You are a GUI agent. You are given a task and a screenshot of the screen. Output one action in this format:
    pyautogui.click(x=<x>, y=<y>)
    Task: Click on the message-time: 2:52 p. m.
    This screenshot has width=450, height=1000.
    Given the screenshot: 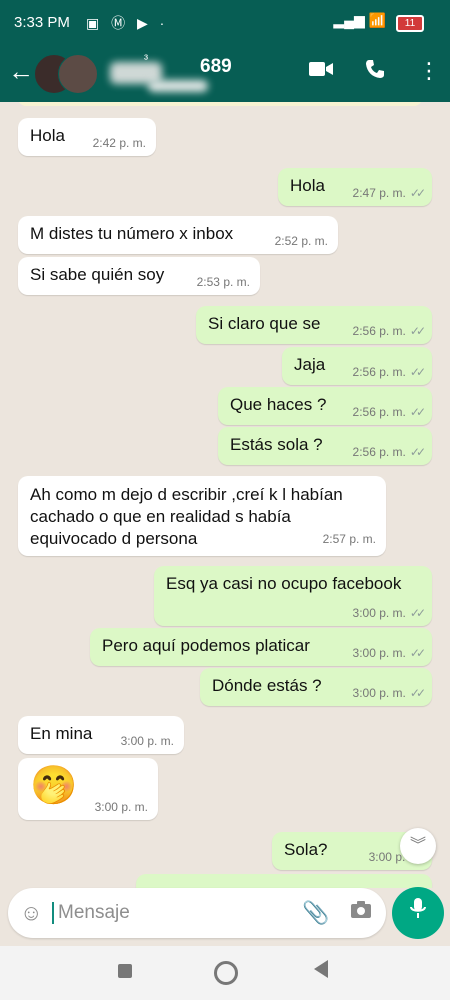 What is the action you would take?
    pyautogui.click(x=301, y=241)
    